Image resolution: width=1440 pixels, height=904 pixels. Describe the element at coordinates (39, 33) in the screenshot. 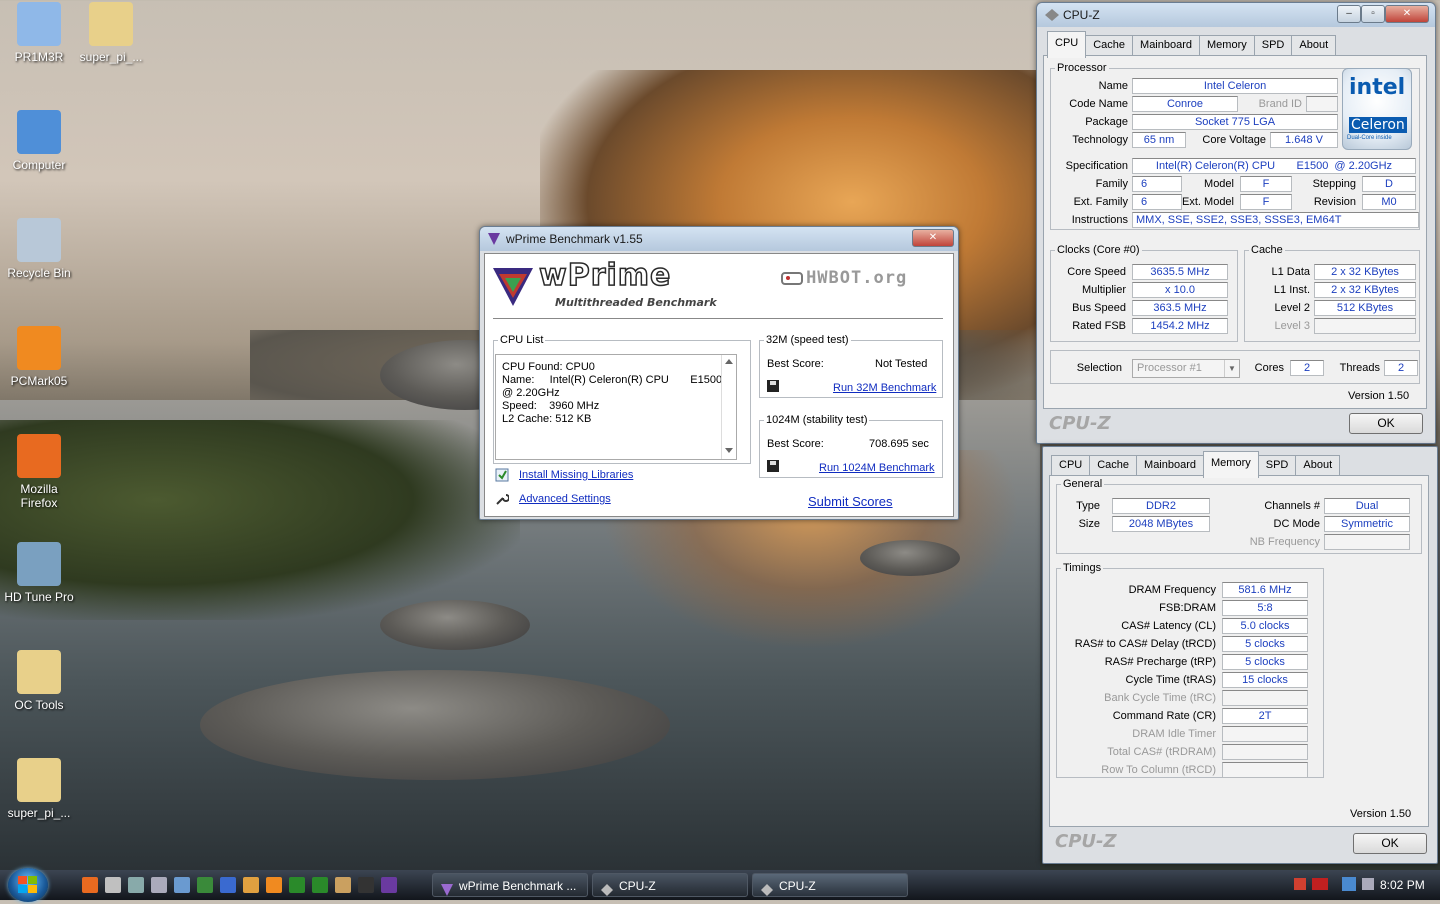

I see `desktop-icon: PR1M3R` at that location.